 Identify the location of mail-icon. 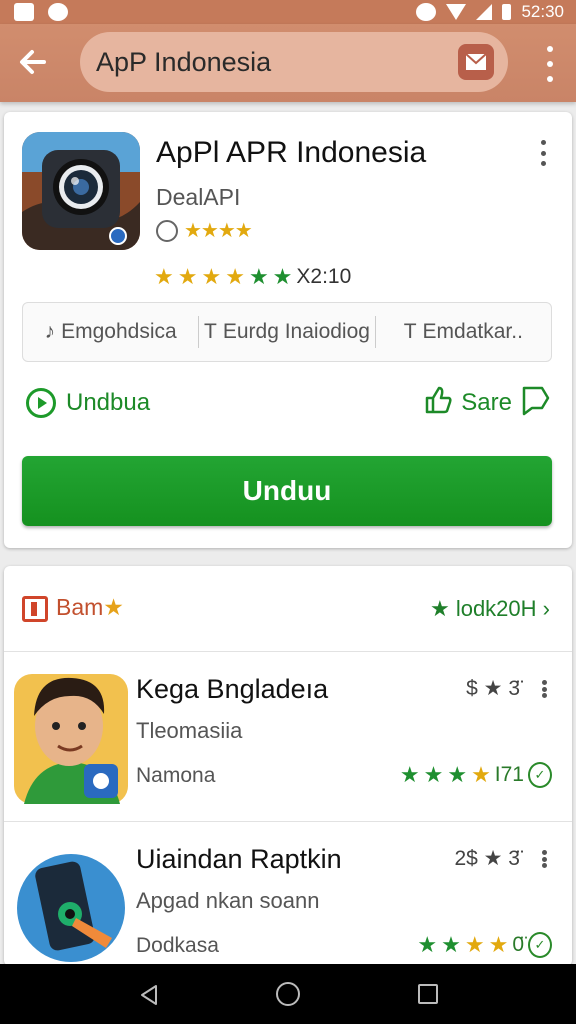
(476, 62).